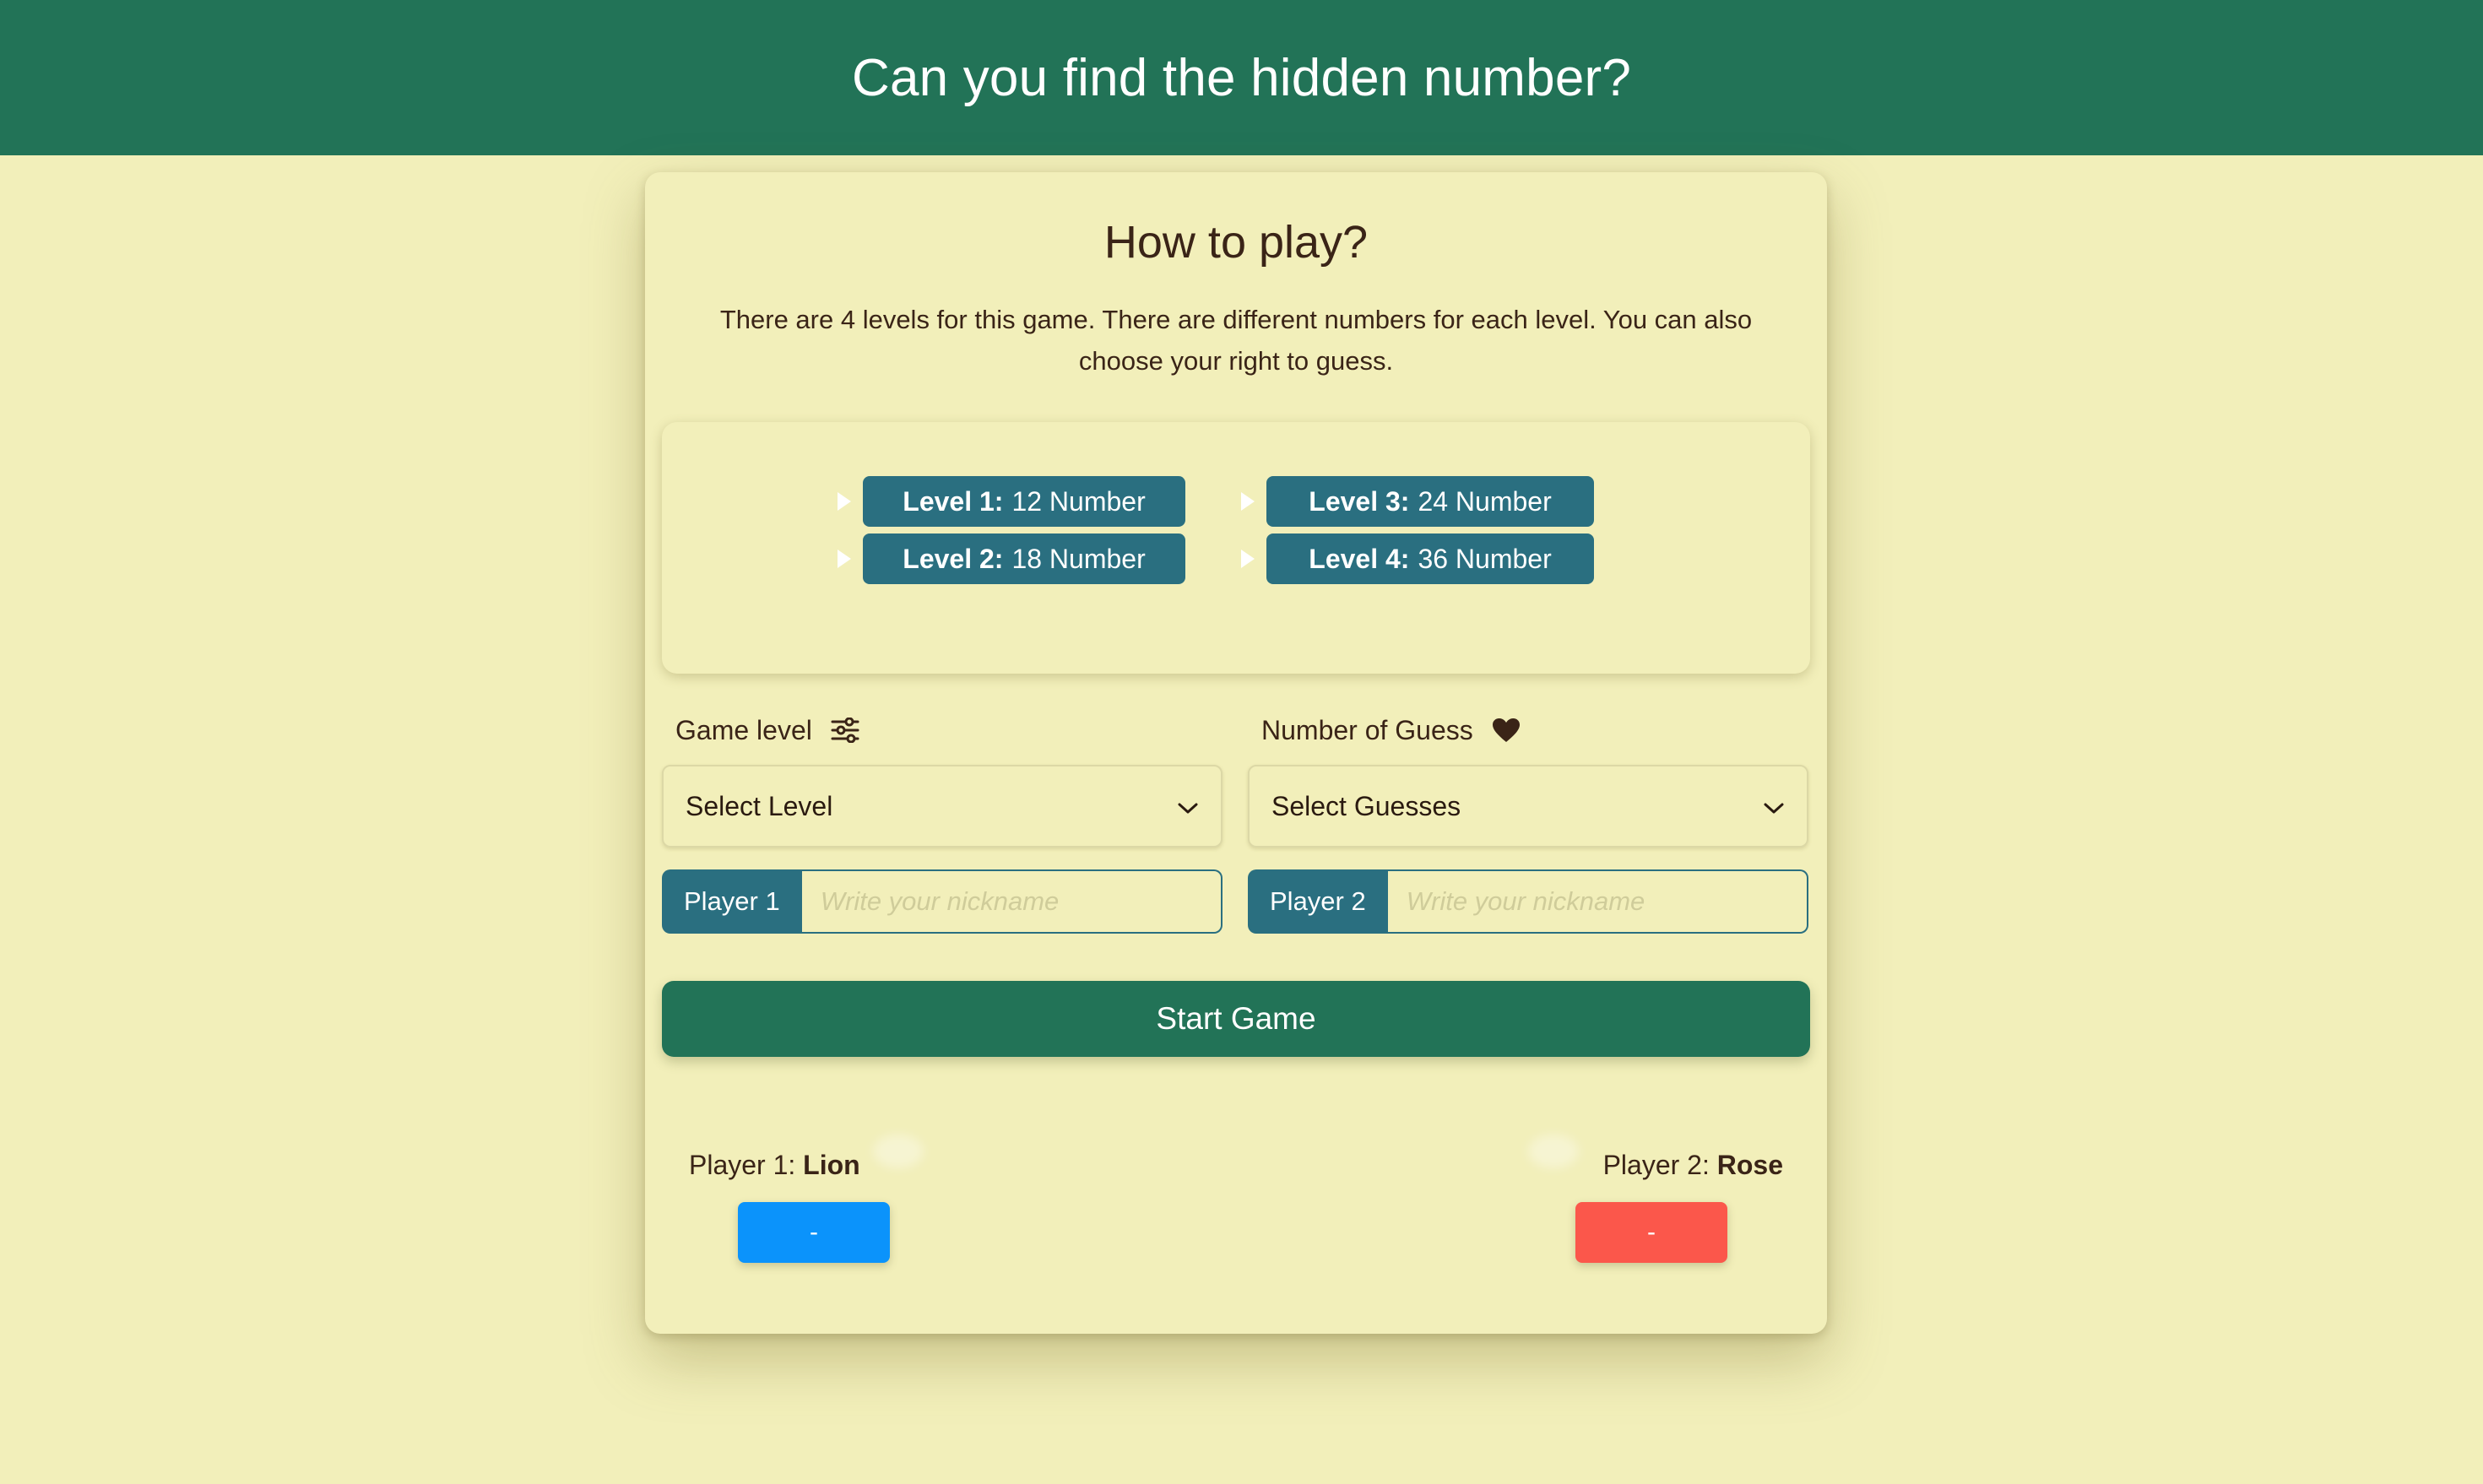 This screenshot has width=2483, height=1484. Describe the element at coordinates (1528, 806) in the screenshot. I see `guess-select: Select Guesses` at that location.